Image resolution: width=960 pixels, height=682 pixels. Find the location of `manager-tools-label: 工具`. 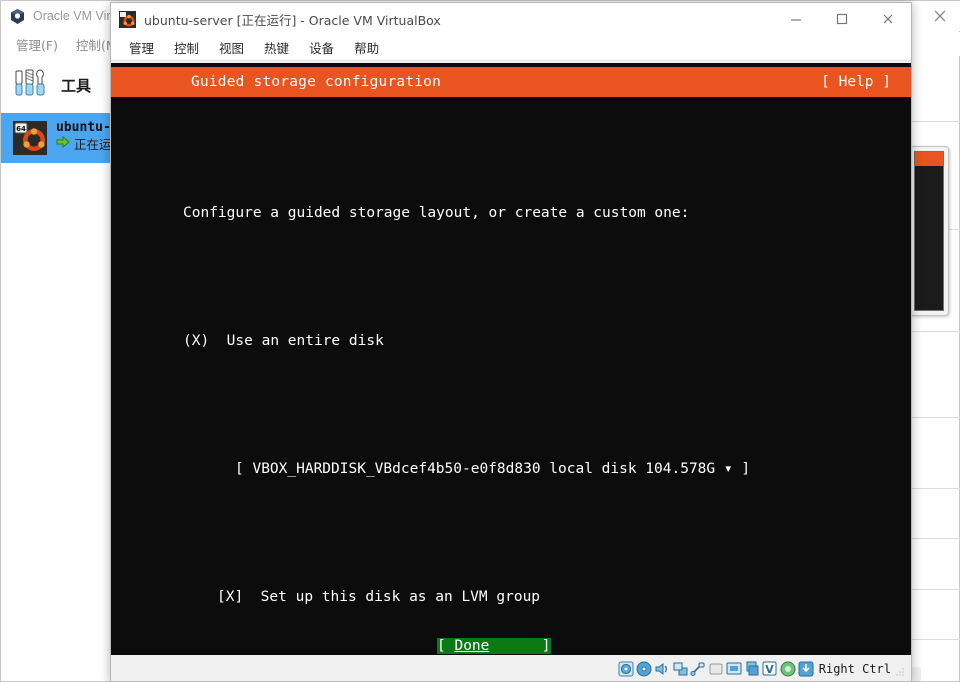

manager-tools-label: 工具 is located at coordinates (76, 85).